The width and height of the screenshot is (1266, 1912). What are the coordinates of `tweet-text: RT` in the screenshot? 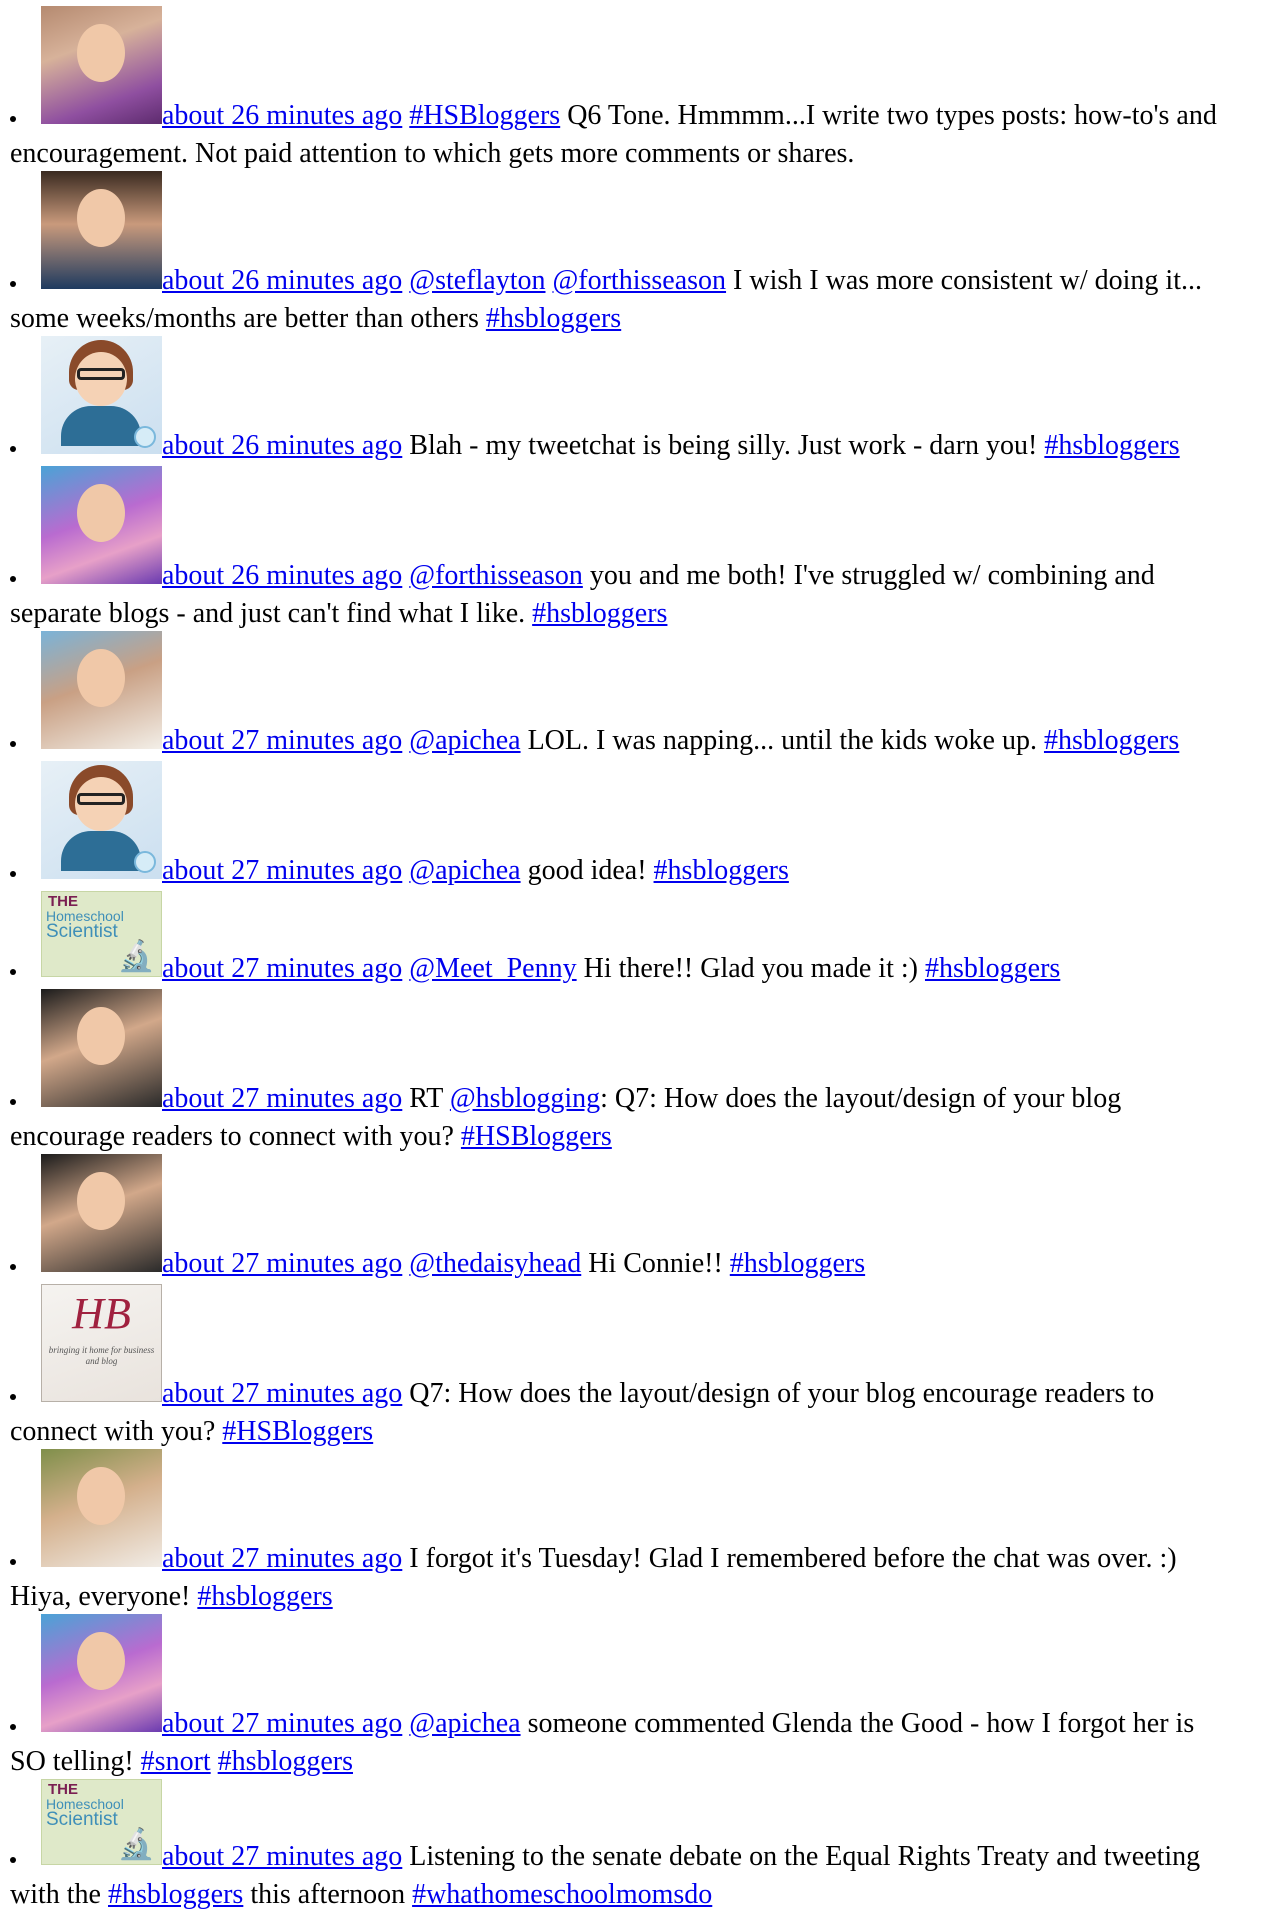 It's located at (426, 1098).